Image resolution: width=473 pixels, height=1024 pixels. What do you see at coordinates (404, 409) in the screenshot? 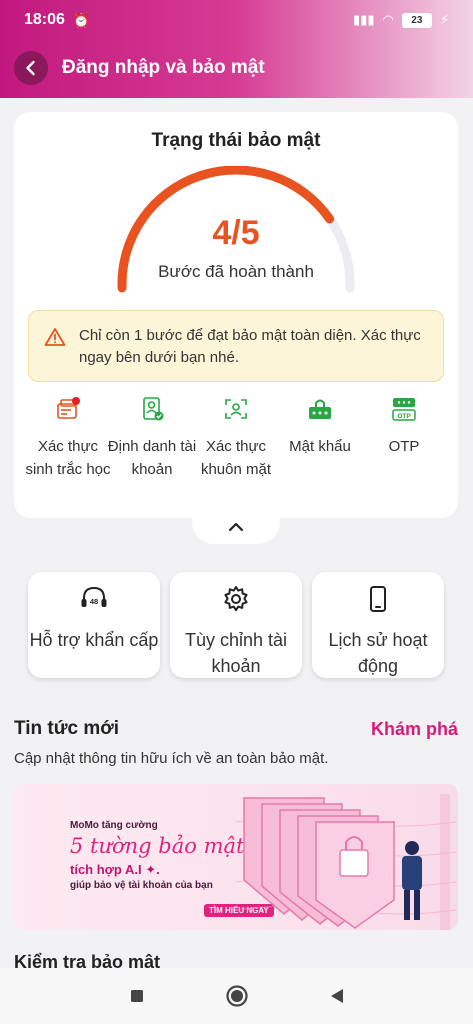
I see `otp-icon: OTP` at bounding box center [404, 409].